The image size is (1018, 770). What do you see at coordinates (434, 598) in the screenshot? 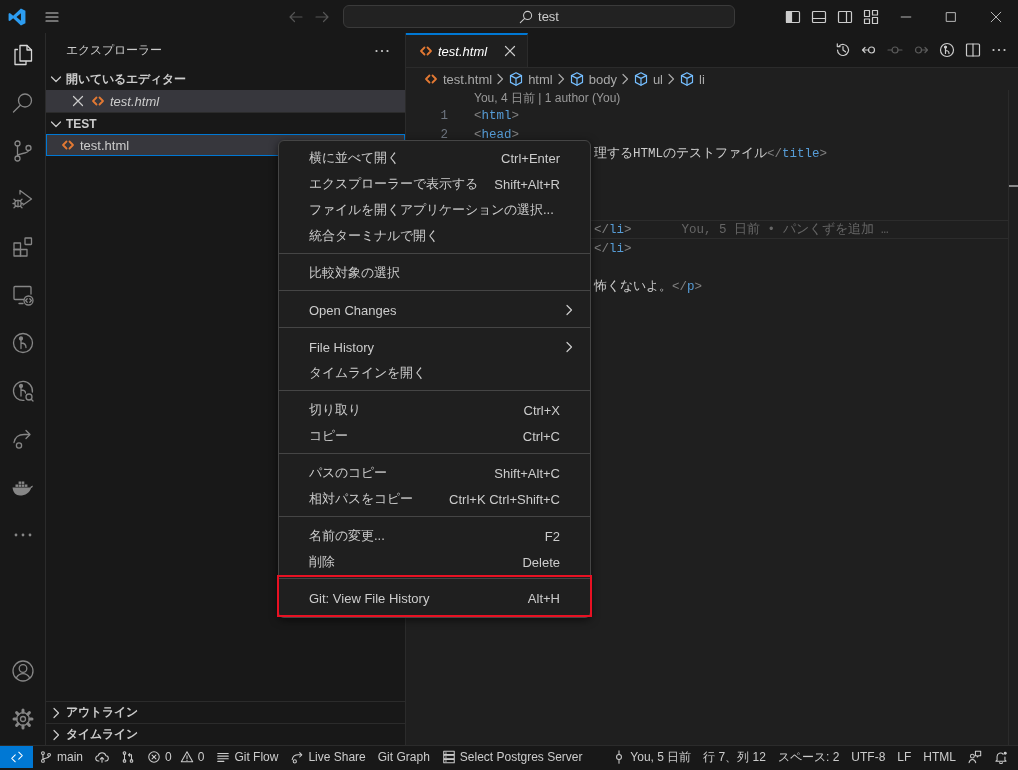
I see `menu-item: Git: View File History Alt+H` at bounding box center [434, 598].